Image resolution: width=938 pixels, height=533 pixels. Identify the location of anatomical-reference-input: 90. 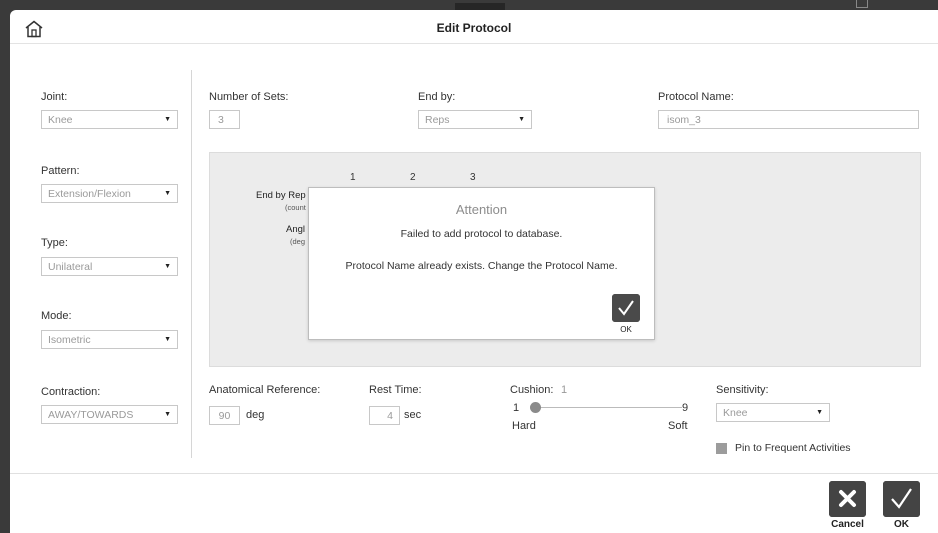
(224, 415).